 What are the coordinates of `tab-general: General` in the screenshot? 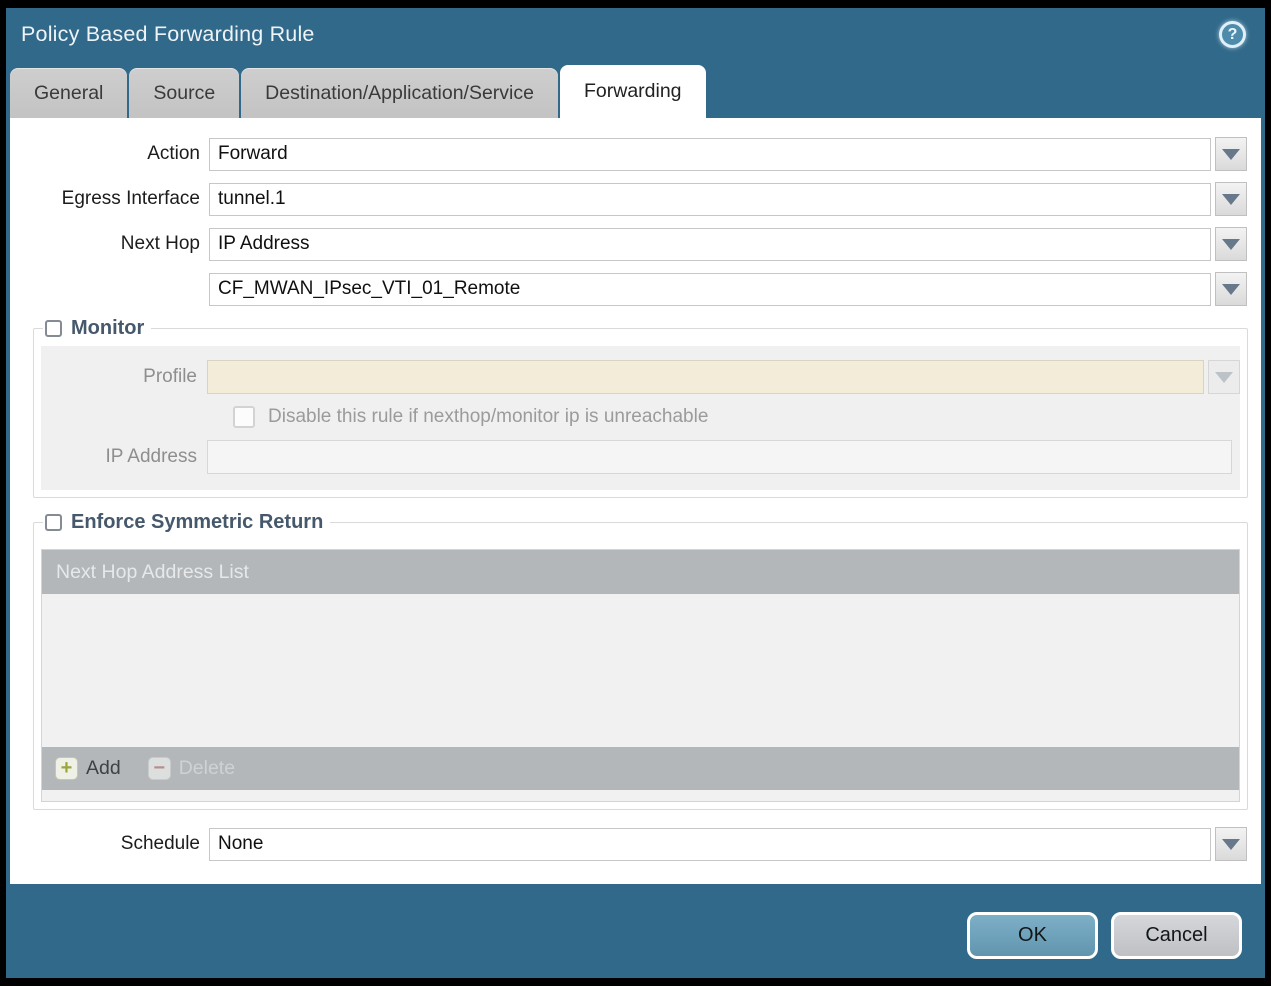 It's located at (69, 93).